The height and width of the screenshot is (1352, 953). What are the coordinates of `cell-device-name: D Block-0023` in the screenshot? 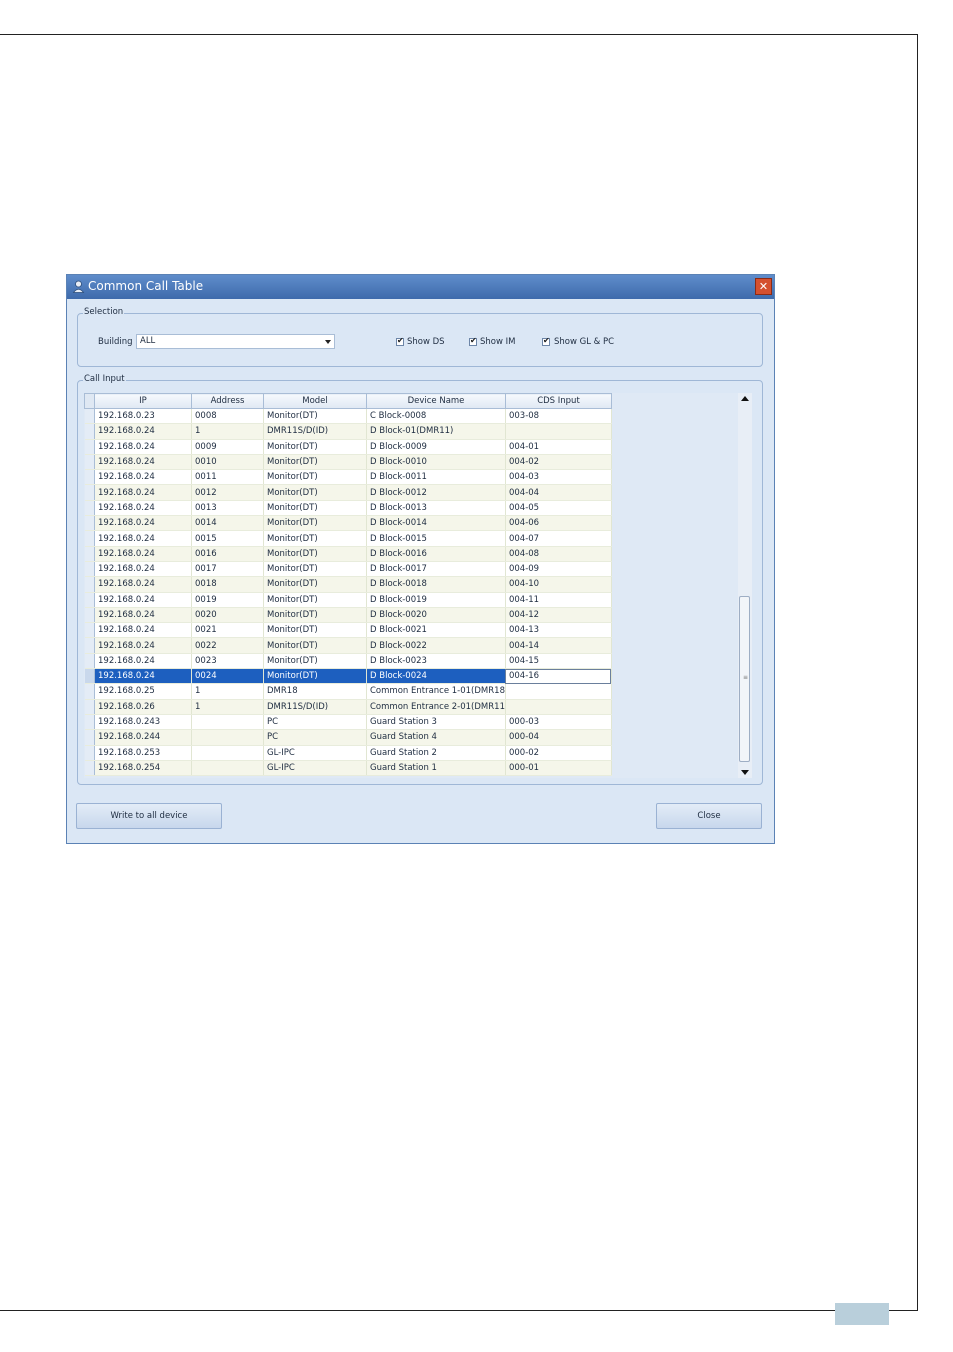 It's located at (436, 661).